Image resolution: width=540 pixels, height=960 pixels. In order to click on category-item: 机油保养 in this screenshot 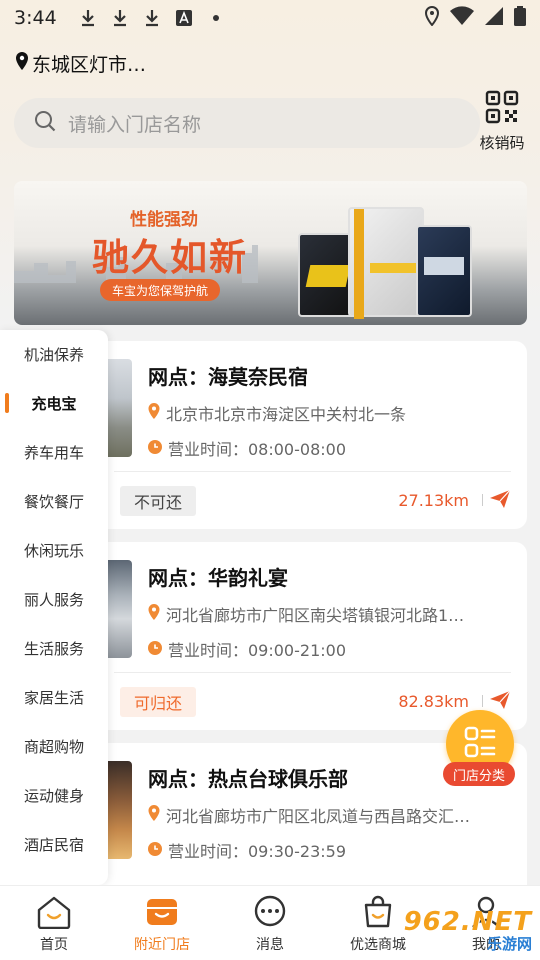, I will do `click(54, 354)`.